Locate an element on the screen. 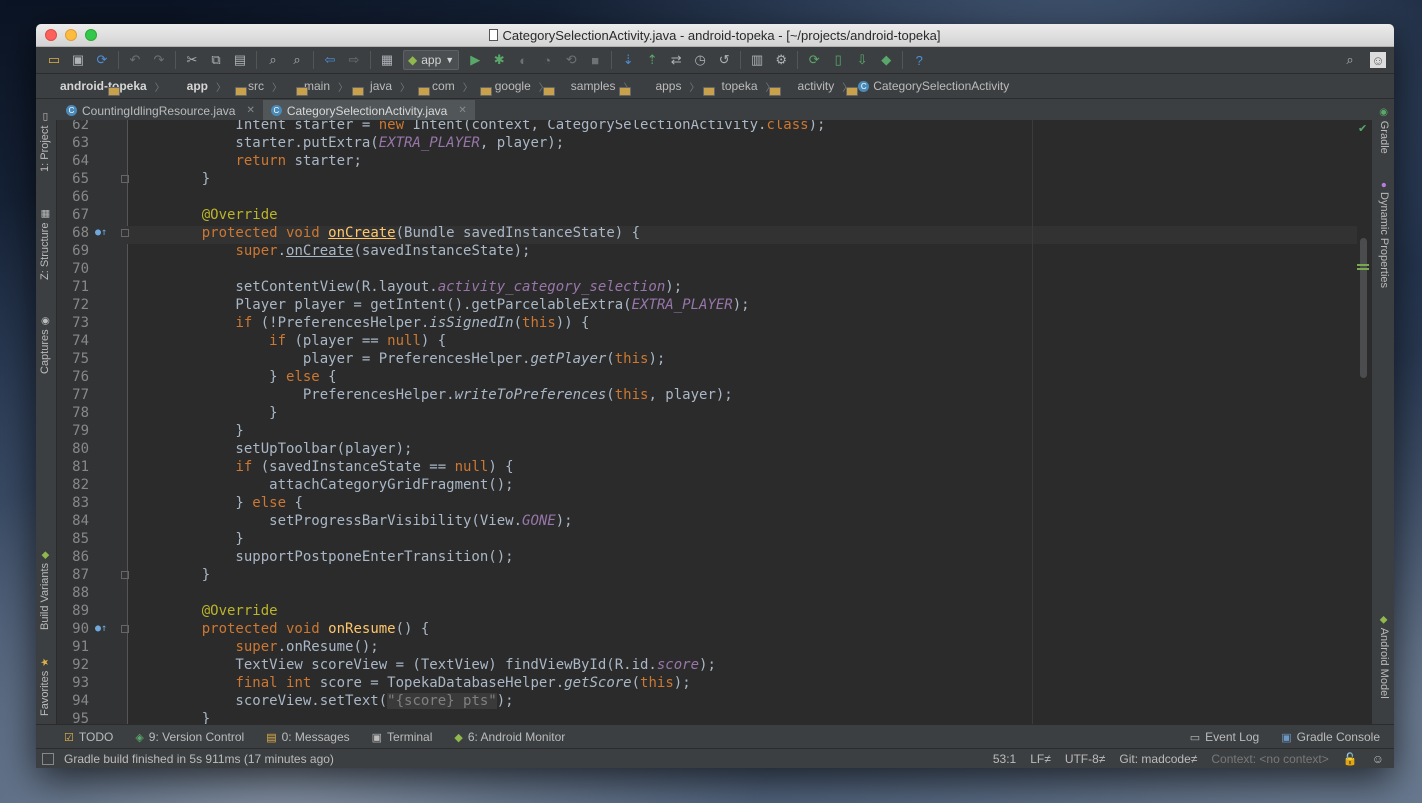  search-everywhere-icon: ⌕ is located at coordinates (1350, 60).